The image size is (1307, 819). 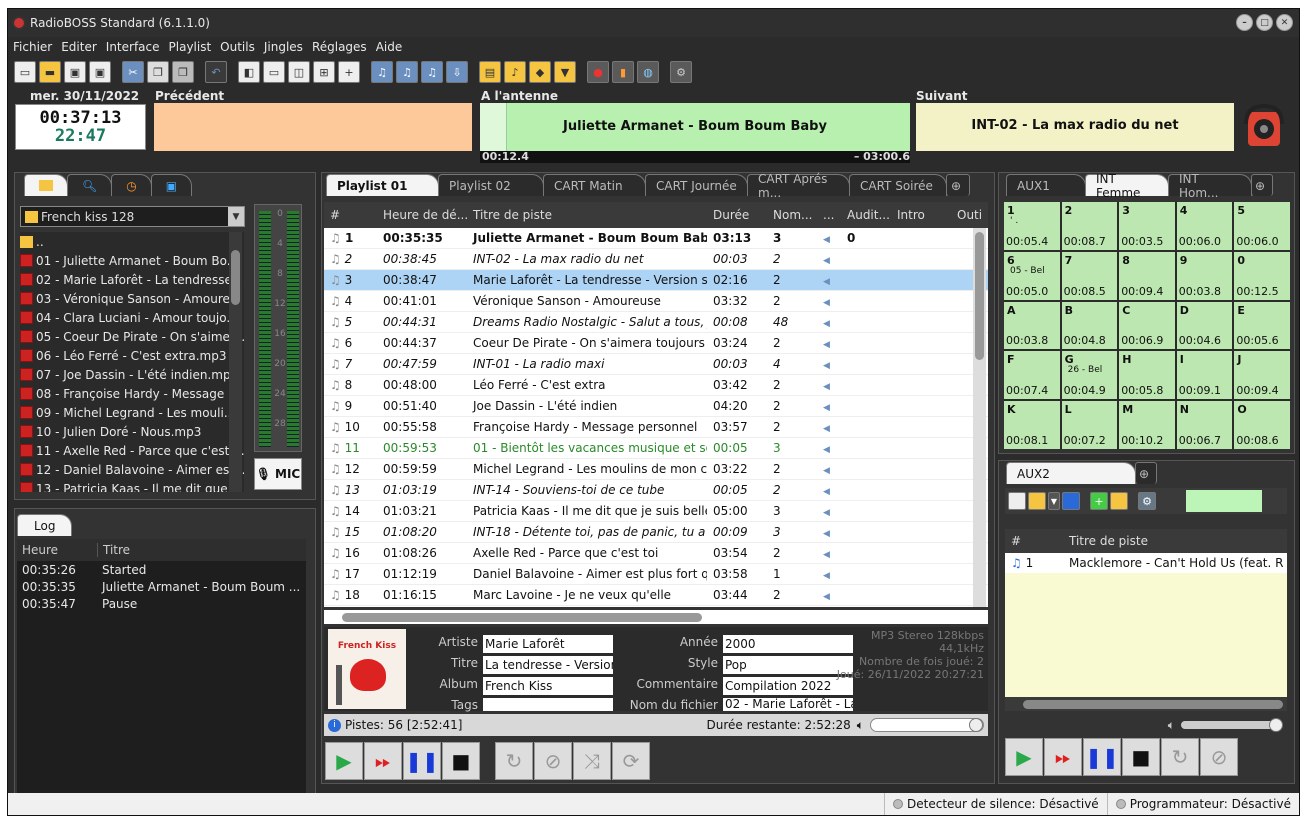 I want to click on table-row: ♫ 7 00:47:59 INT-01 - La radio maxi 00:03 4 ◀, so click(x=656, y=364).